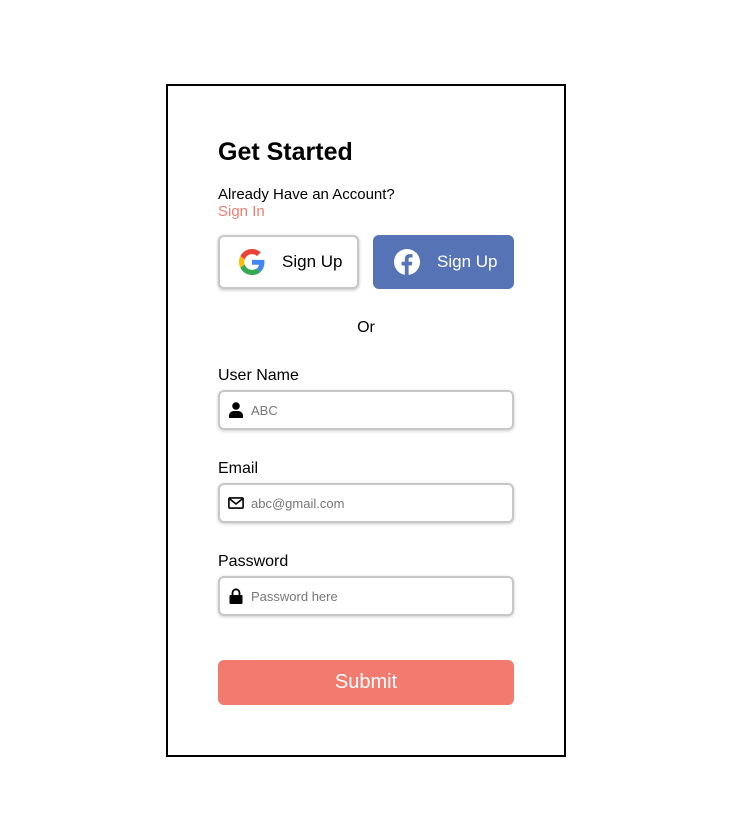 Image resolution: width=742 pixels, height=829 pixels. I want to click on google-signup-label: Sign Up, so click(312, 261).